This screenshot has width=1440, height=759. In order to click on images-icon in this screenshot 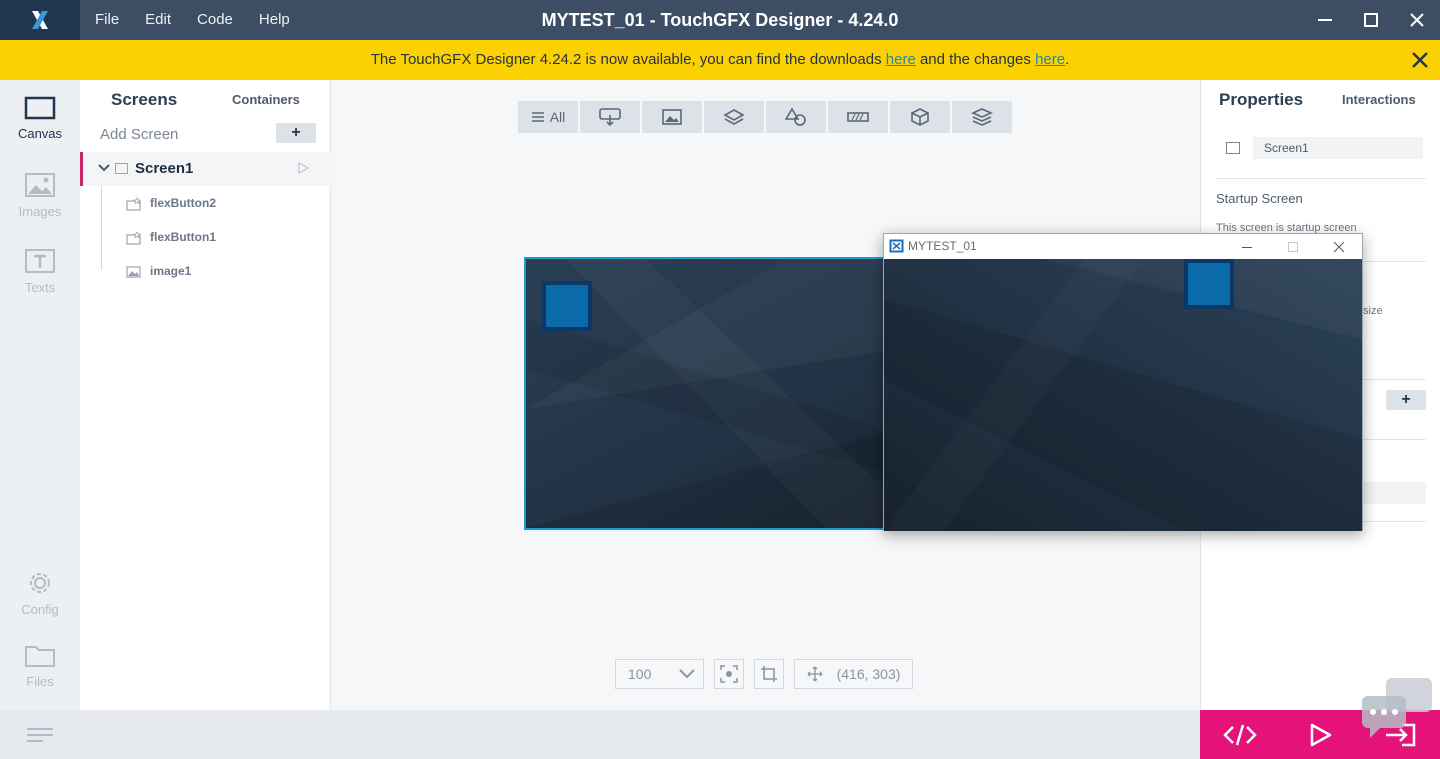, I will do `click(40, 185)`.